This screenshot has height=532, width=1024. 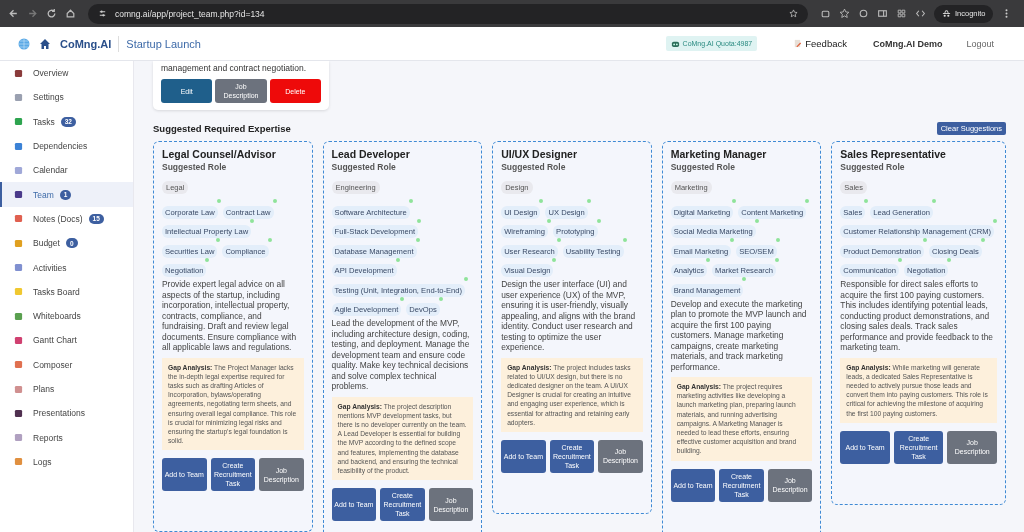 I want to click on sidebar-label: Budget, so click(x=46, y=243).